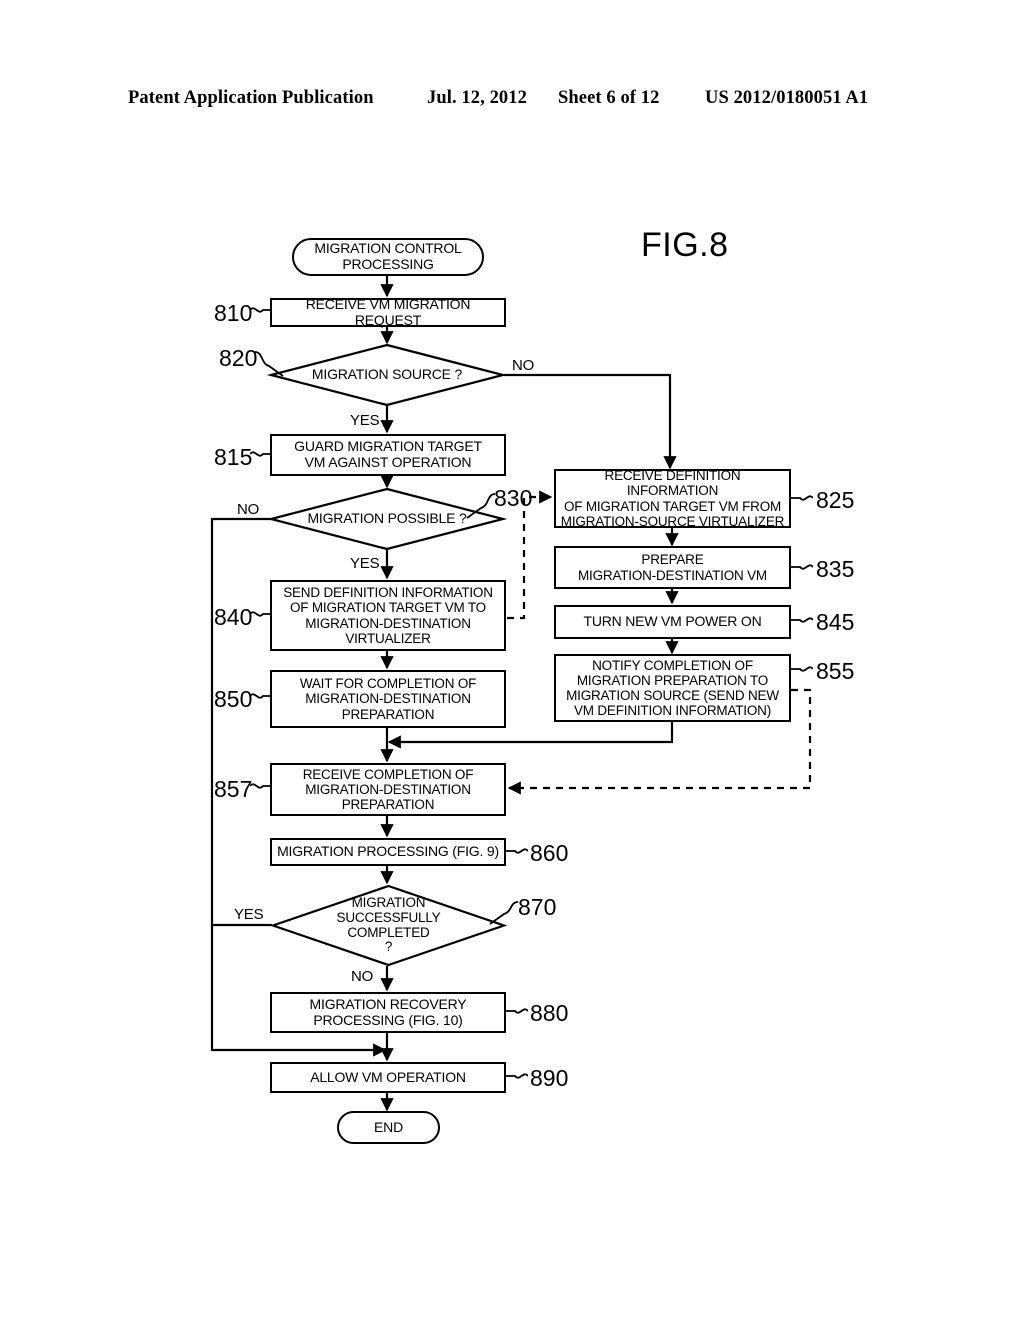 The height and width of the screenshot is (1320, 1024). I want to click on node-880-label: MIGRATION RECOVERY PROCESSING (FIG. 10), so click(388, 1011).